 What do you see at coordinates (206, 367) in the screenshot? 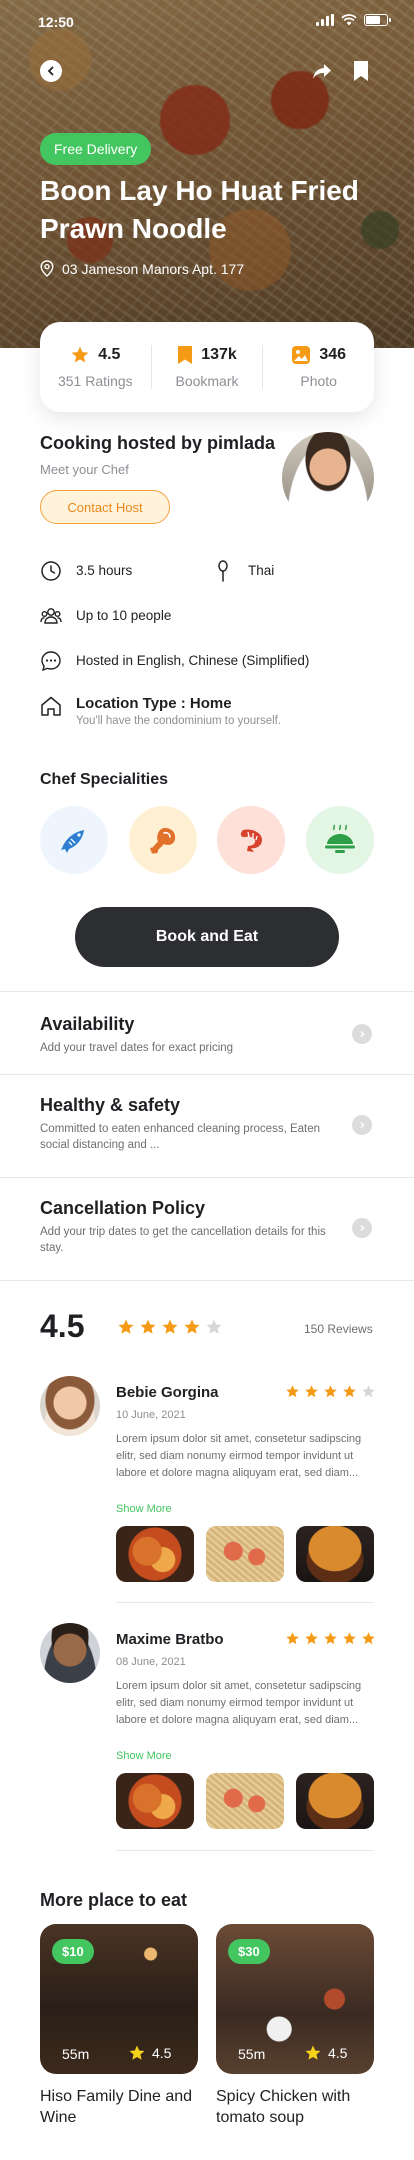
I see `stat-bookmark: 137k Bookmark` at bounding box center [206, 367].